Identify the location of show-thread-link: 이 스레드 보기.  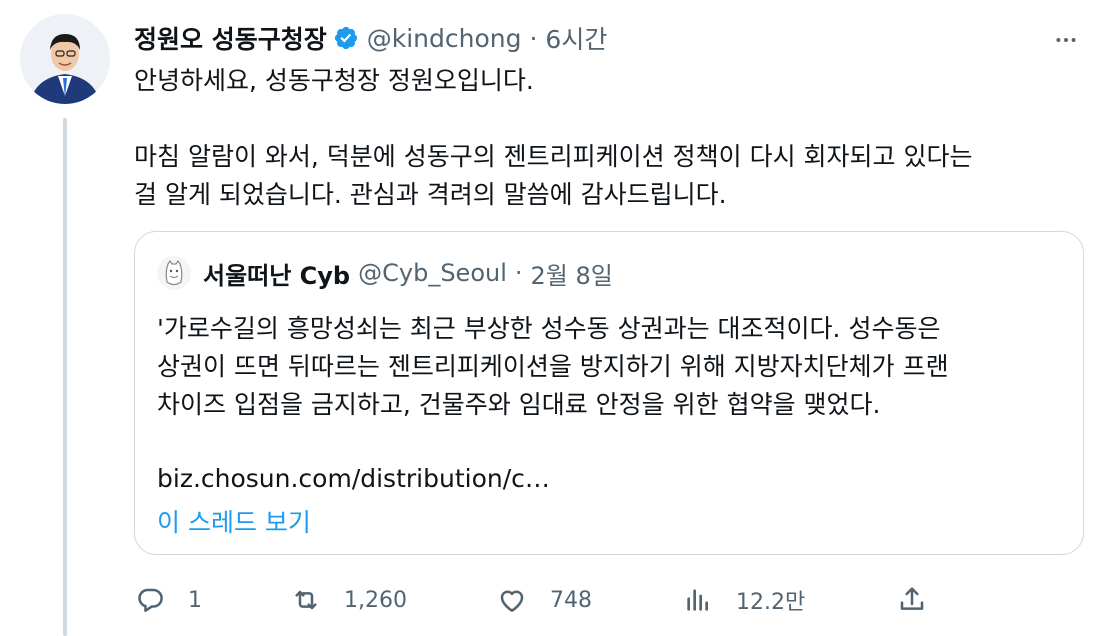
(609, 523).